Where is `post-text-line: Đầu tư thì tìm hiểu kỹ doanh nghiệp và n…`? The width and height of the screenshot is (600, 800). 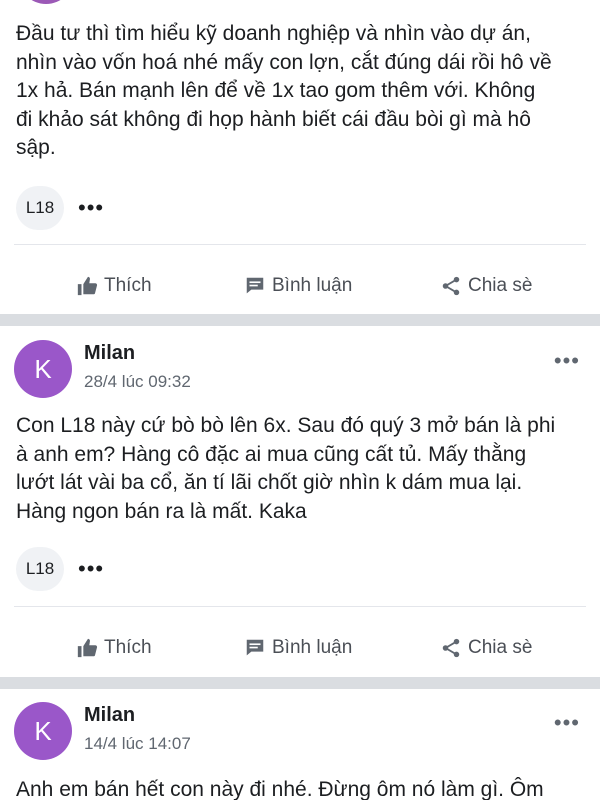
post-text-line: Đầu tư thì tìm hiểu kỹ doanh nghiệp và n… is located at coordinates (273, 33).